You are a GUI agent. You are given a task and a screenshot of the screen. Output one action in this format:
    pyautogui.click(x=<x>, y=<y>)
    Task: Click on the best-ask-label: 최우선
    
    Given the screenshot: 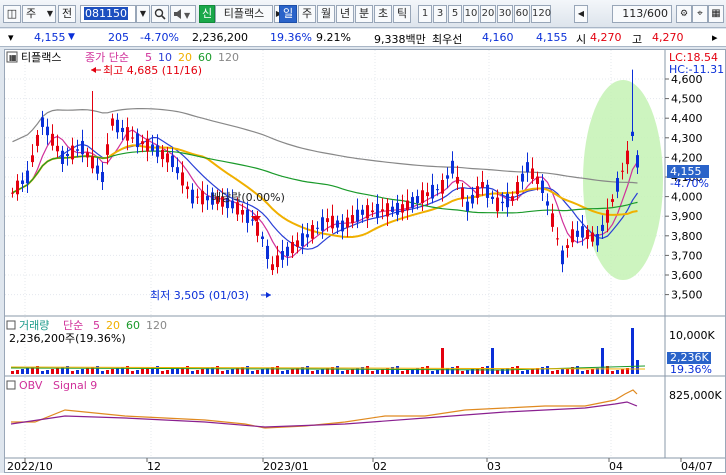 What is the action you would take?
    pyautogui.click(x=447, y=39)
    